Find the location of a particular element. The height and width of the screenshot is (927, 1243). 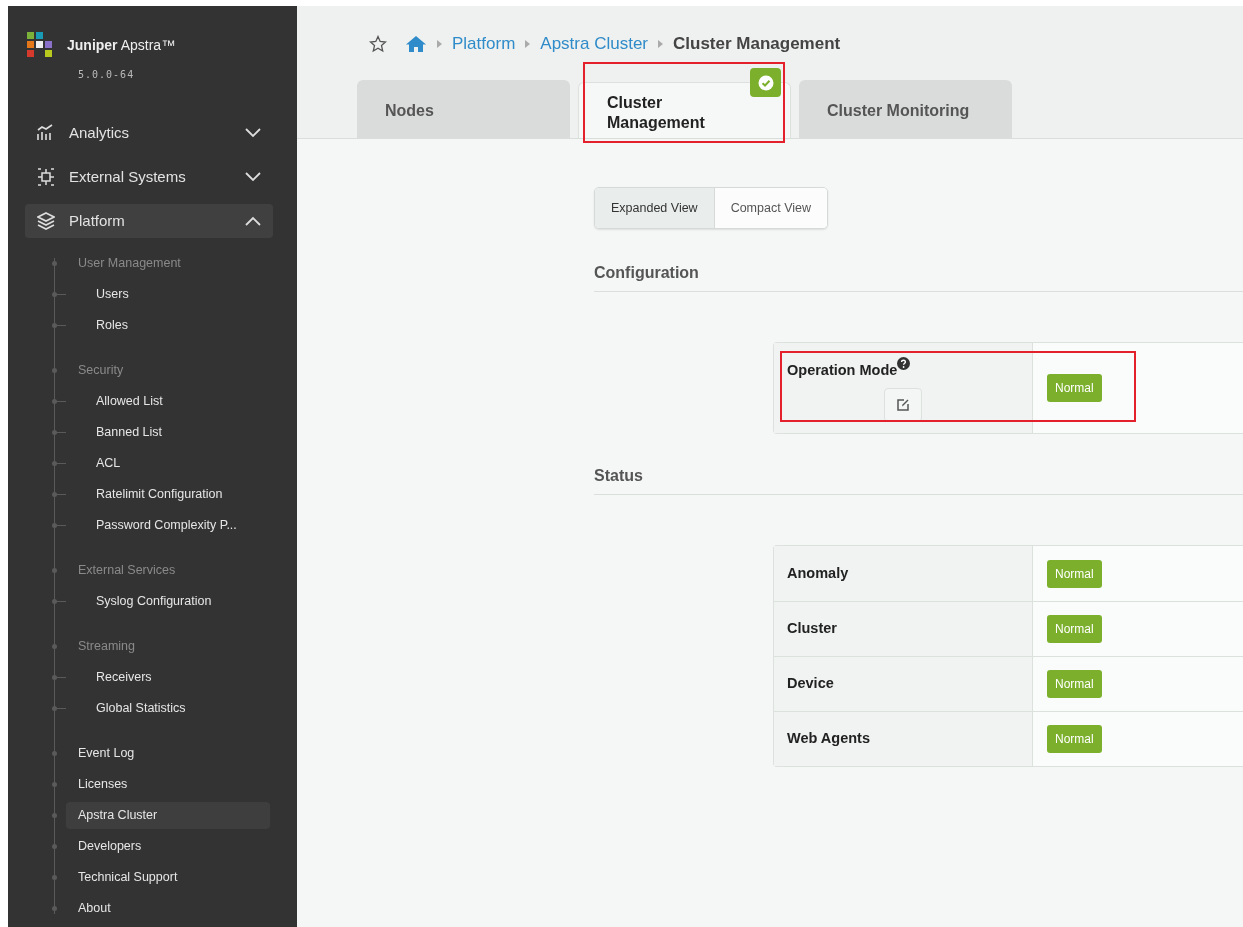

group-heading: External Services is located at coordinates (126, 571).